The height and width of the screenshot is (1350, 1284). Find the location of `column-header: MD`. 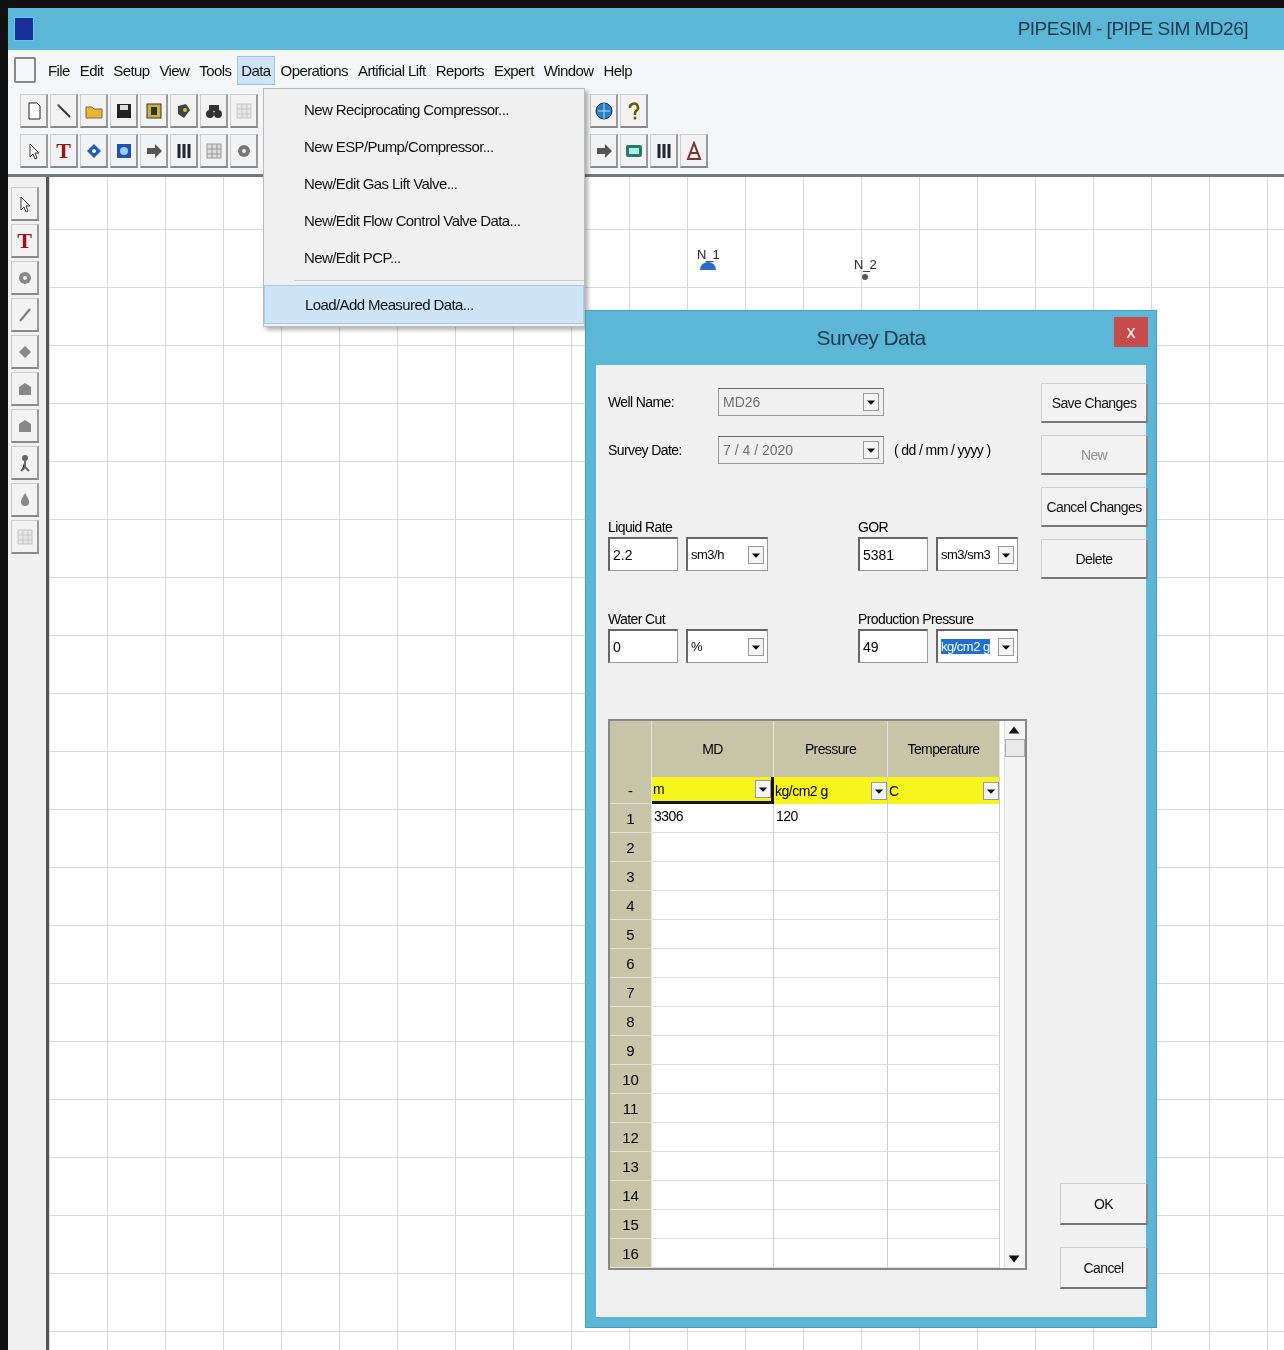

column-header: MD is located at coordinates (713, 749).